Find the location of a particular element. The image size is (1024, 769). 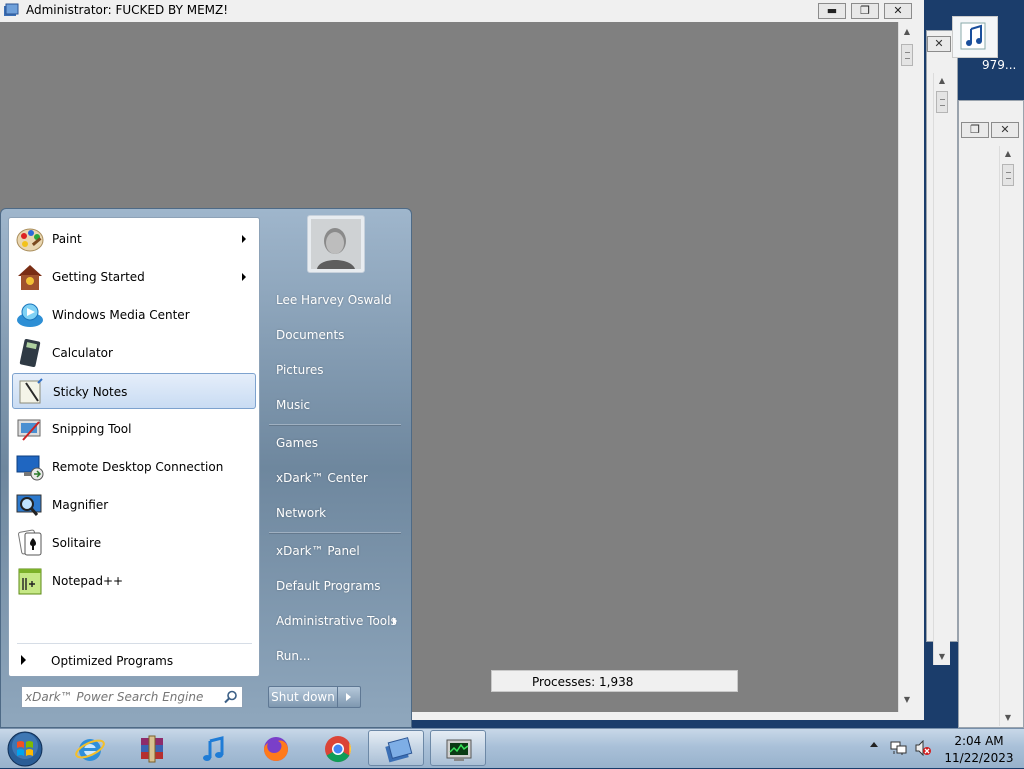

default-programs-link: Default Programs is located at coordinates (328, 586).